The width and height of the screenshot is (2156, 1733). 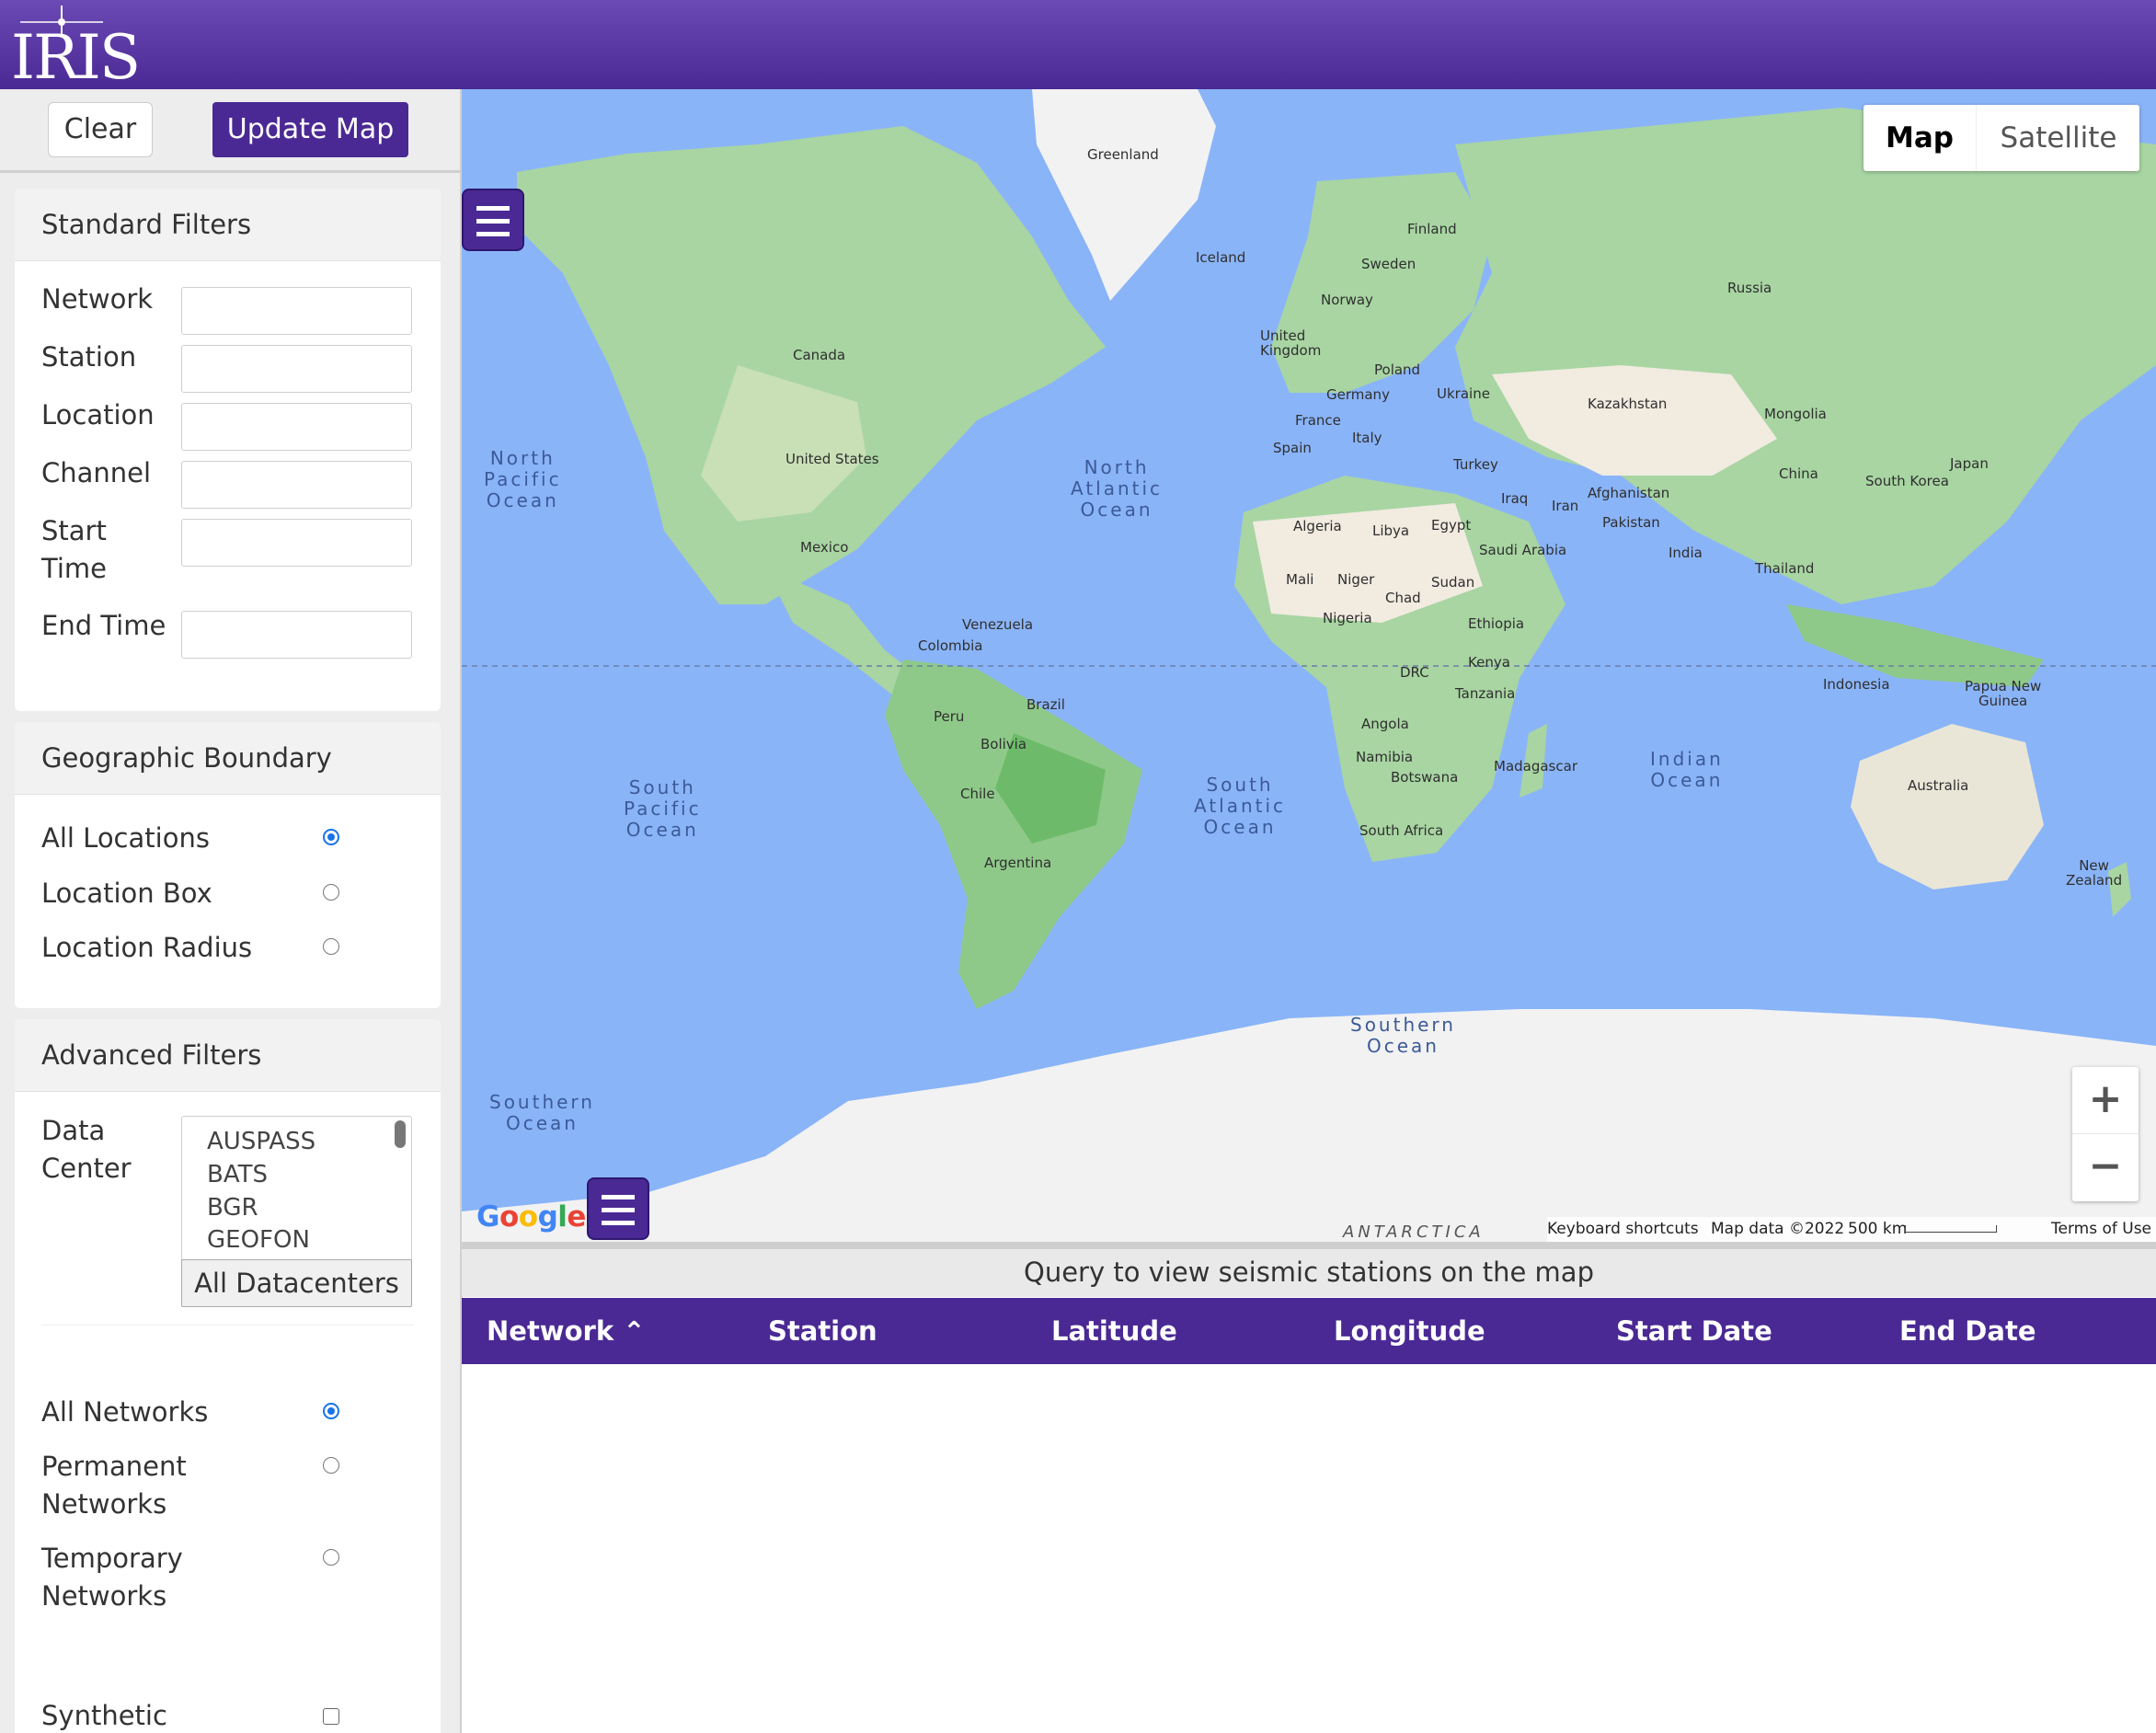 I want to click on network-label: Network, so click(x=98, y=299).